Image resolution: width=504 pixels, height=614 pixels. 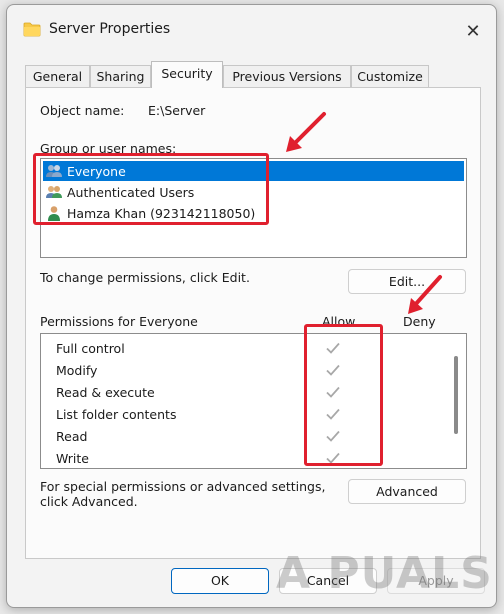 What do you see at coordinates (119, 321) in the screenshot?
I see `permissions-label: Permissions for Everyone` at bounding box center [119, 321].